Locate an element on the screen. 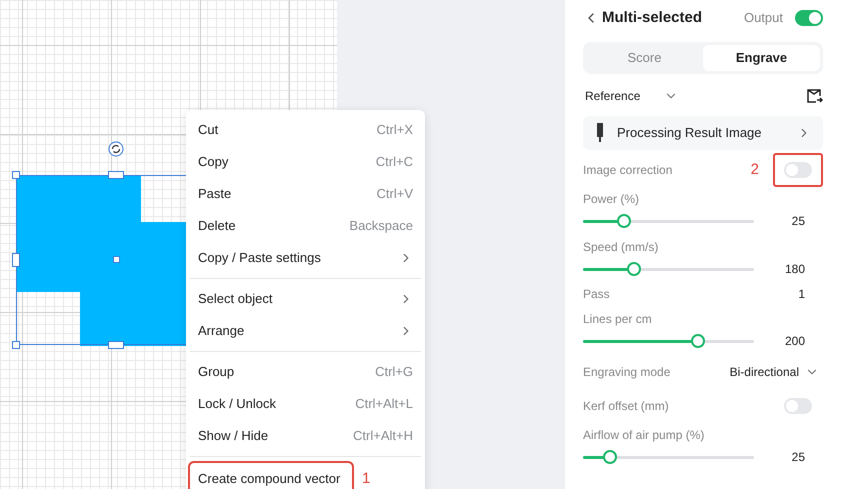 The image size is (841, 489). shortcut-text: Ctrl+G is located at coordinates (394, 372).